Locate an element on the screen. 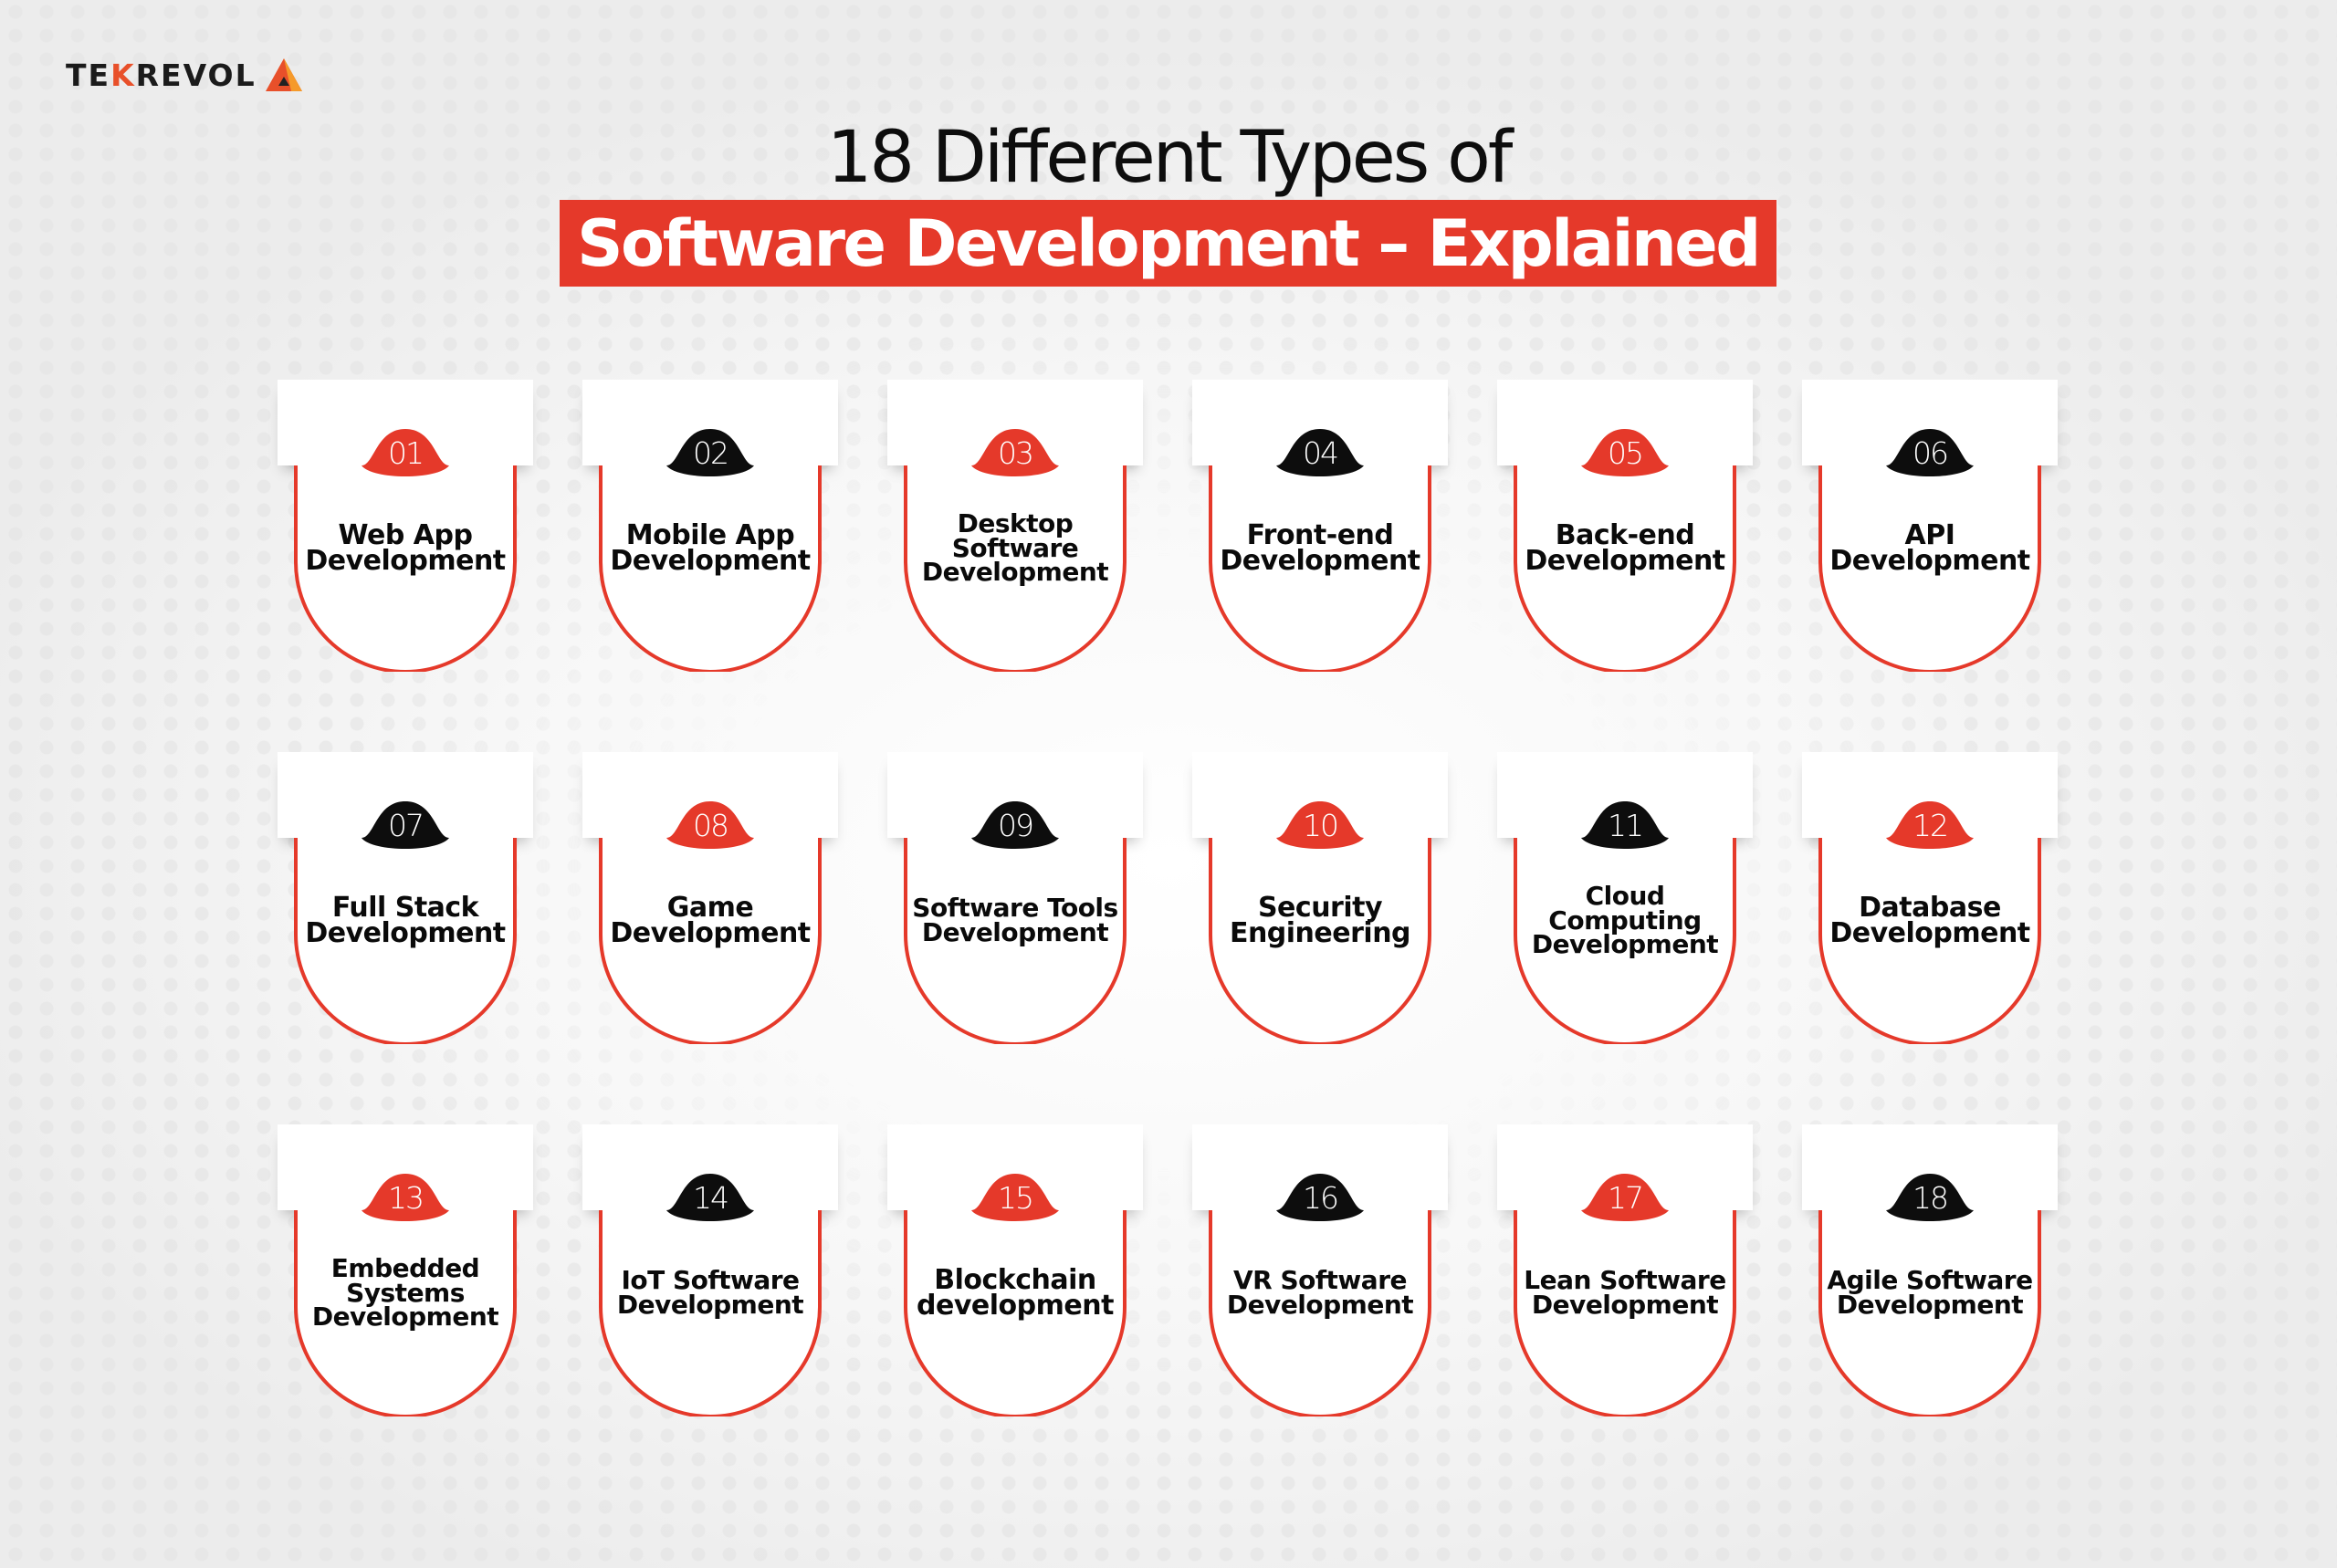 The width and height of the screenshot is (2337, 1568). card-number: 02 is located at coordinates (711, 453).